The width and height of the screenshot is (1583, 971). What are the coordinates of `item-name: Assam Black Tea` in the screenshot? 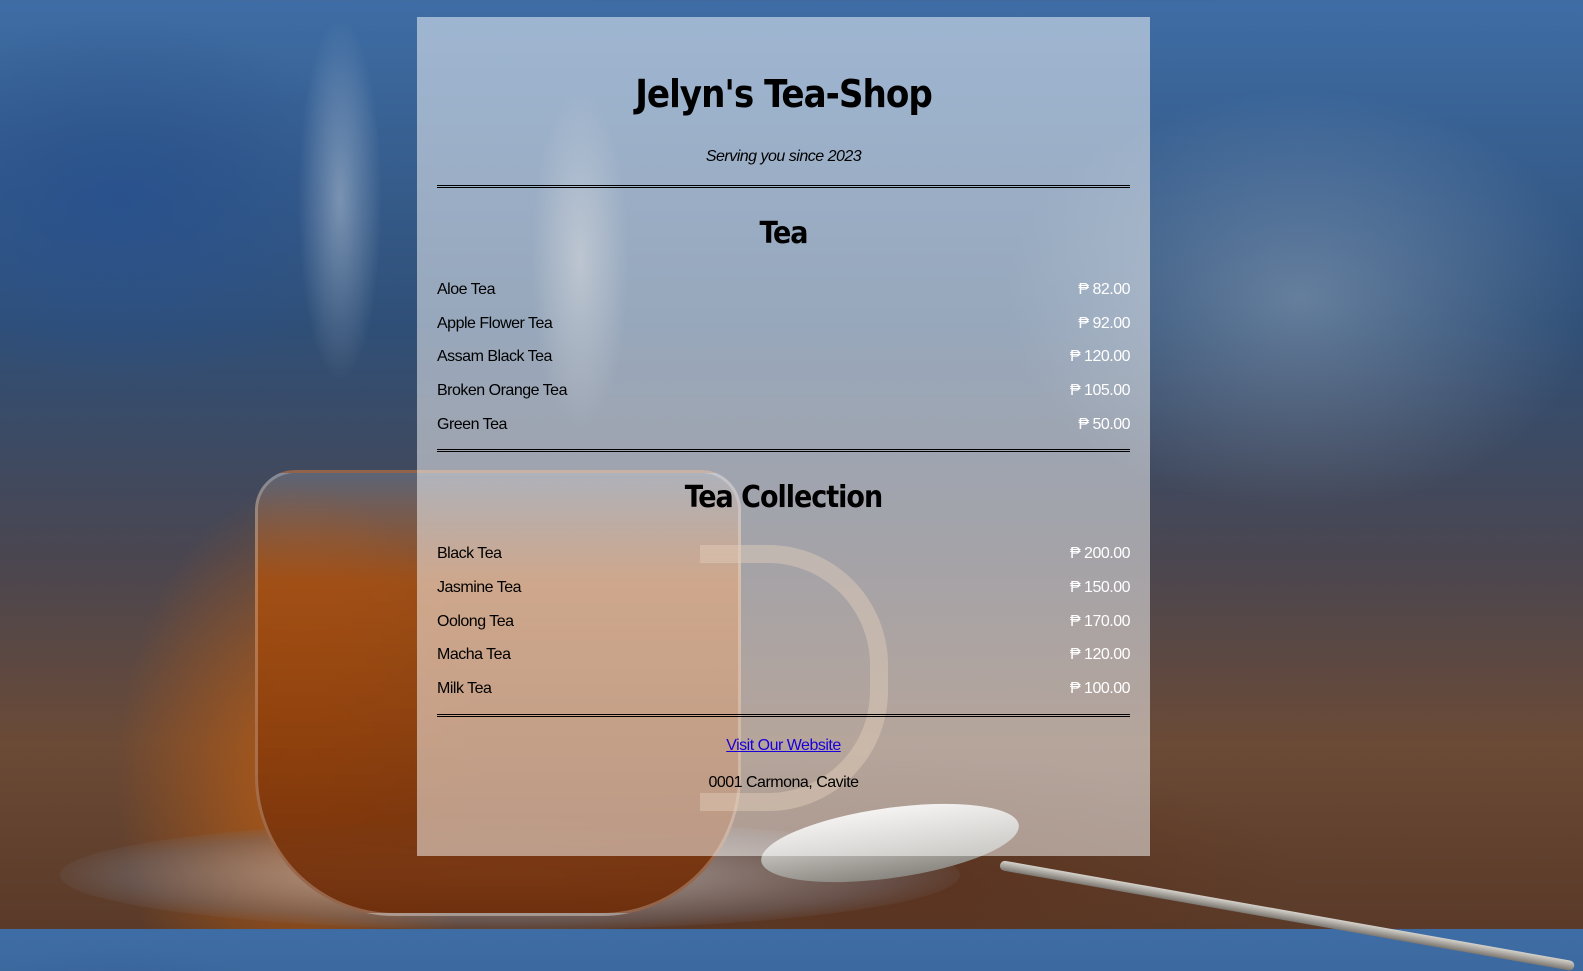 It's located at (494, 357).